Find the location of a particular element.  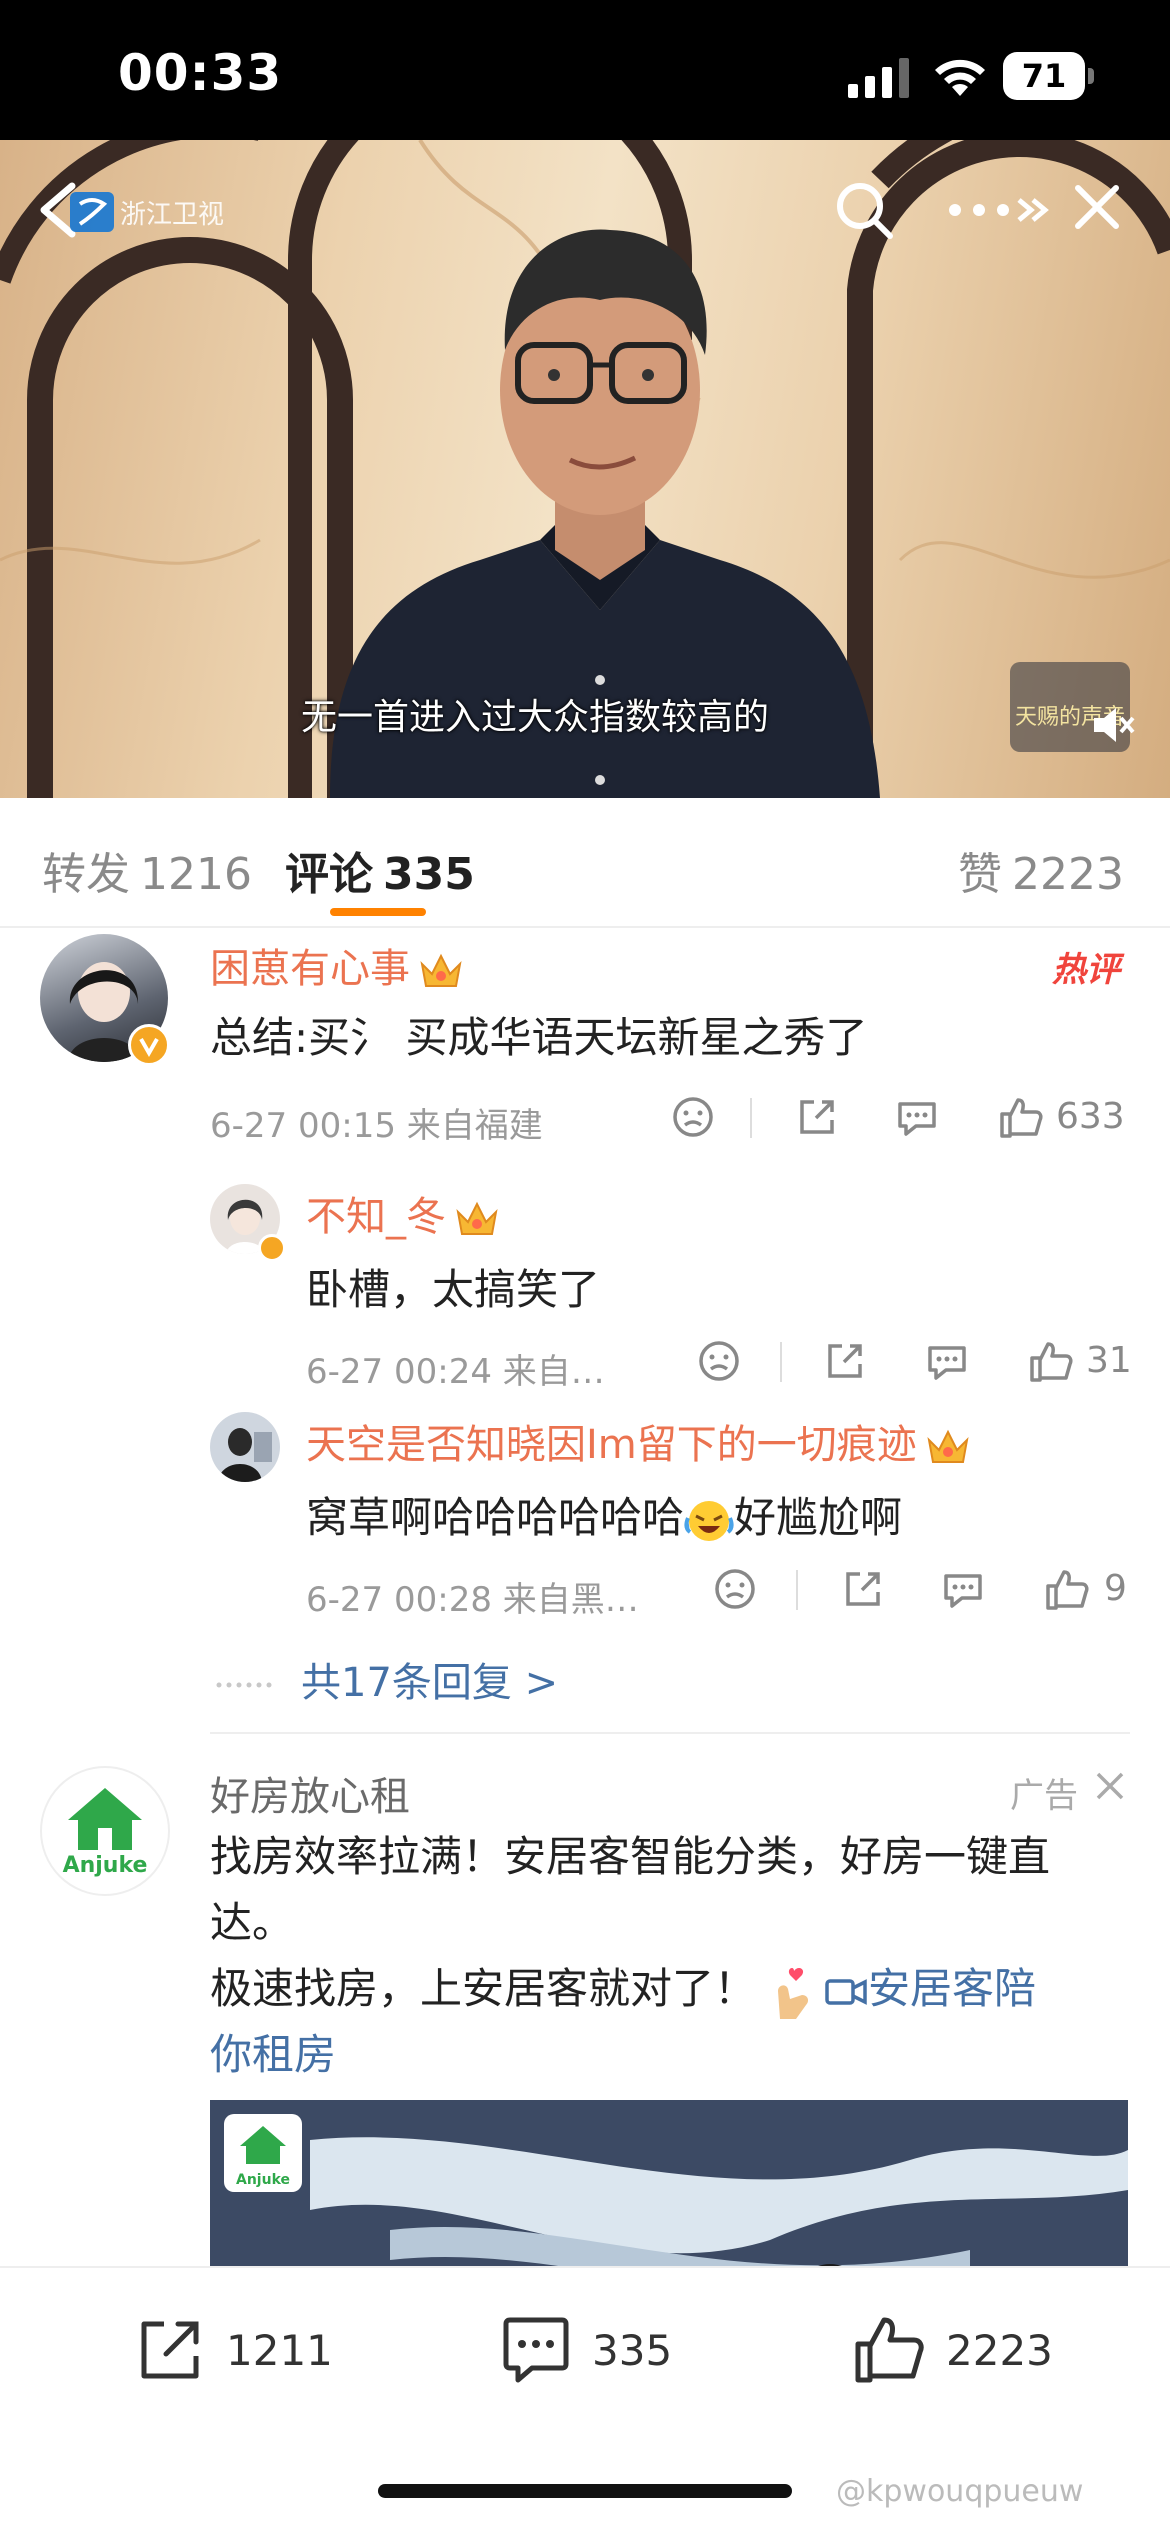

anjuke-logo-icon: Anjuke is located at coordinates (105, 1833).